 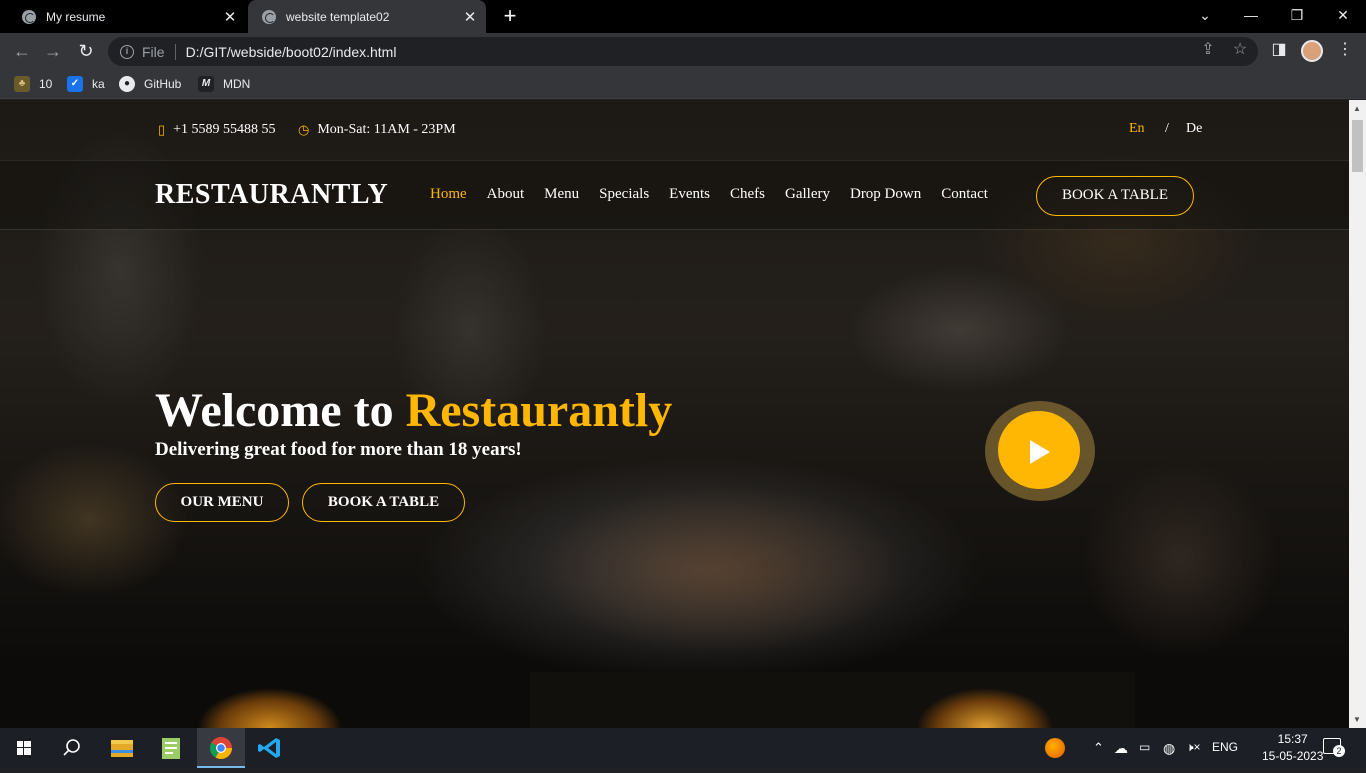 I want to click on bookmark-label: ka, so click(x=98, y=84).